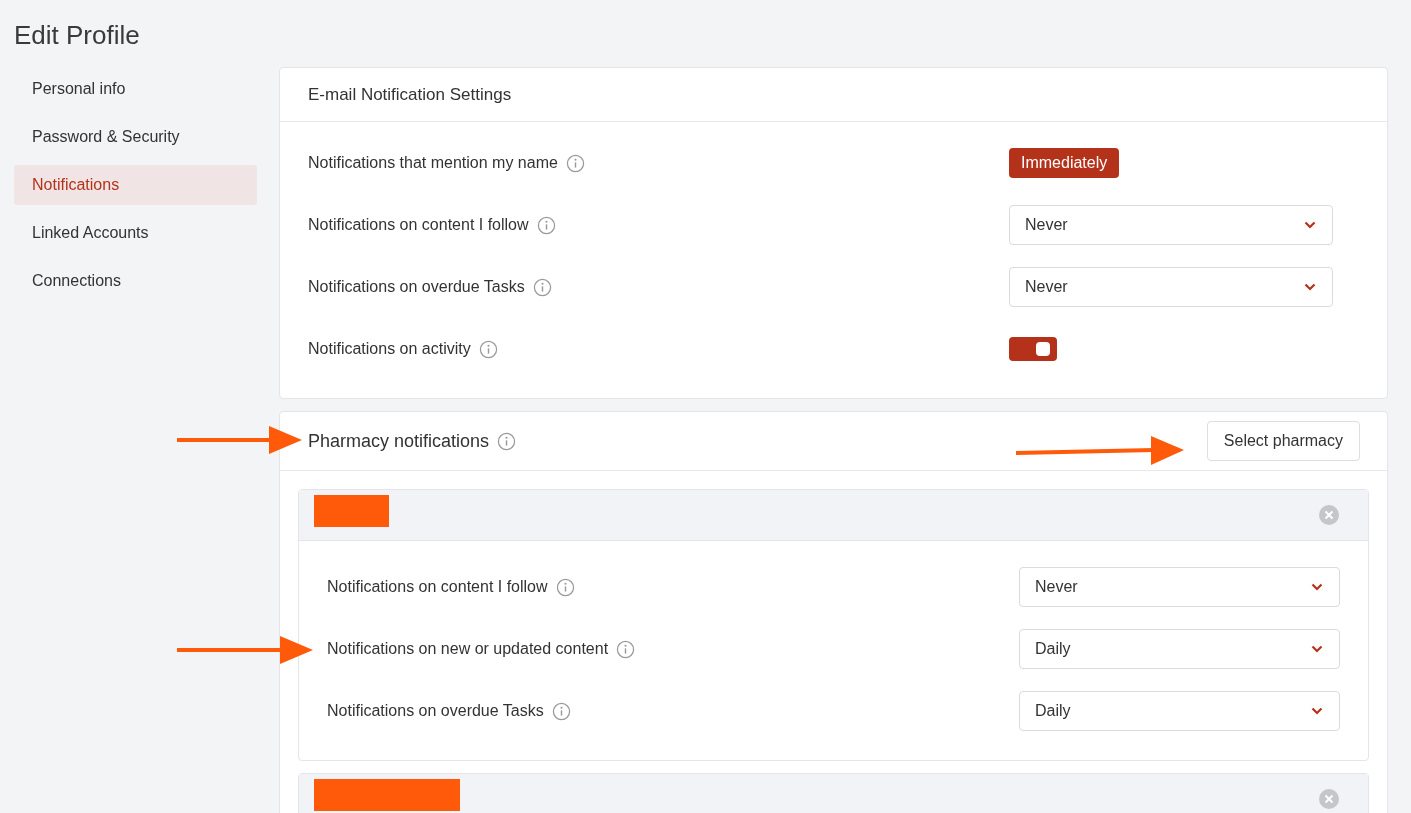 The width and height of the screenshot is (1411, 813). Describe the element at coordinates (135, 233) in the screenshot. I see `sidebar-item: Linked Accounts` at that location.